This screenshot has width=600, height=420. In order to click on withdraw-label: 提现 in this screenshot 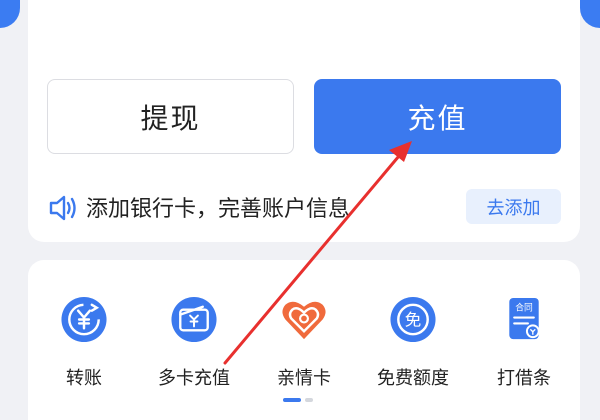, I will do `click(170, 118)`.